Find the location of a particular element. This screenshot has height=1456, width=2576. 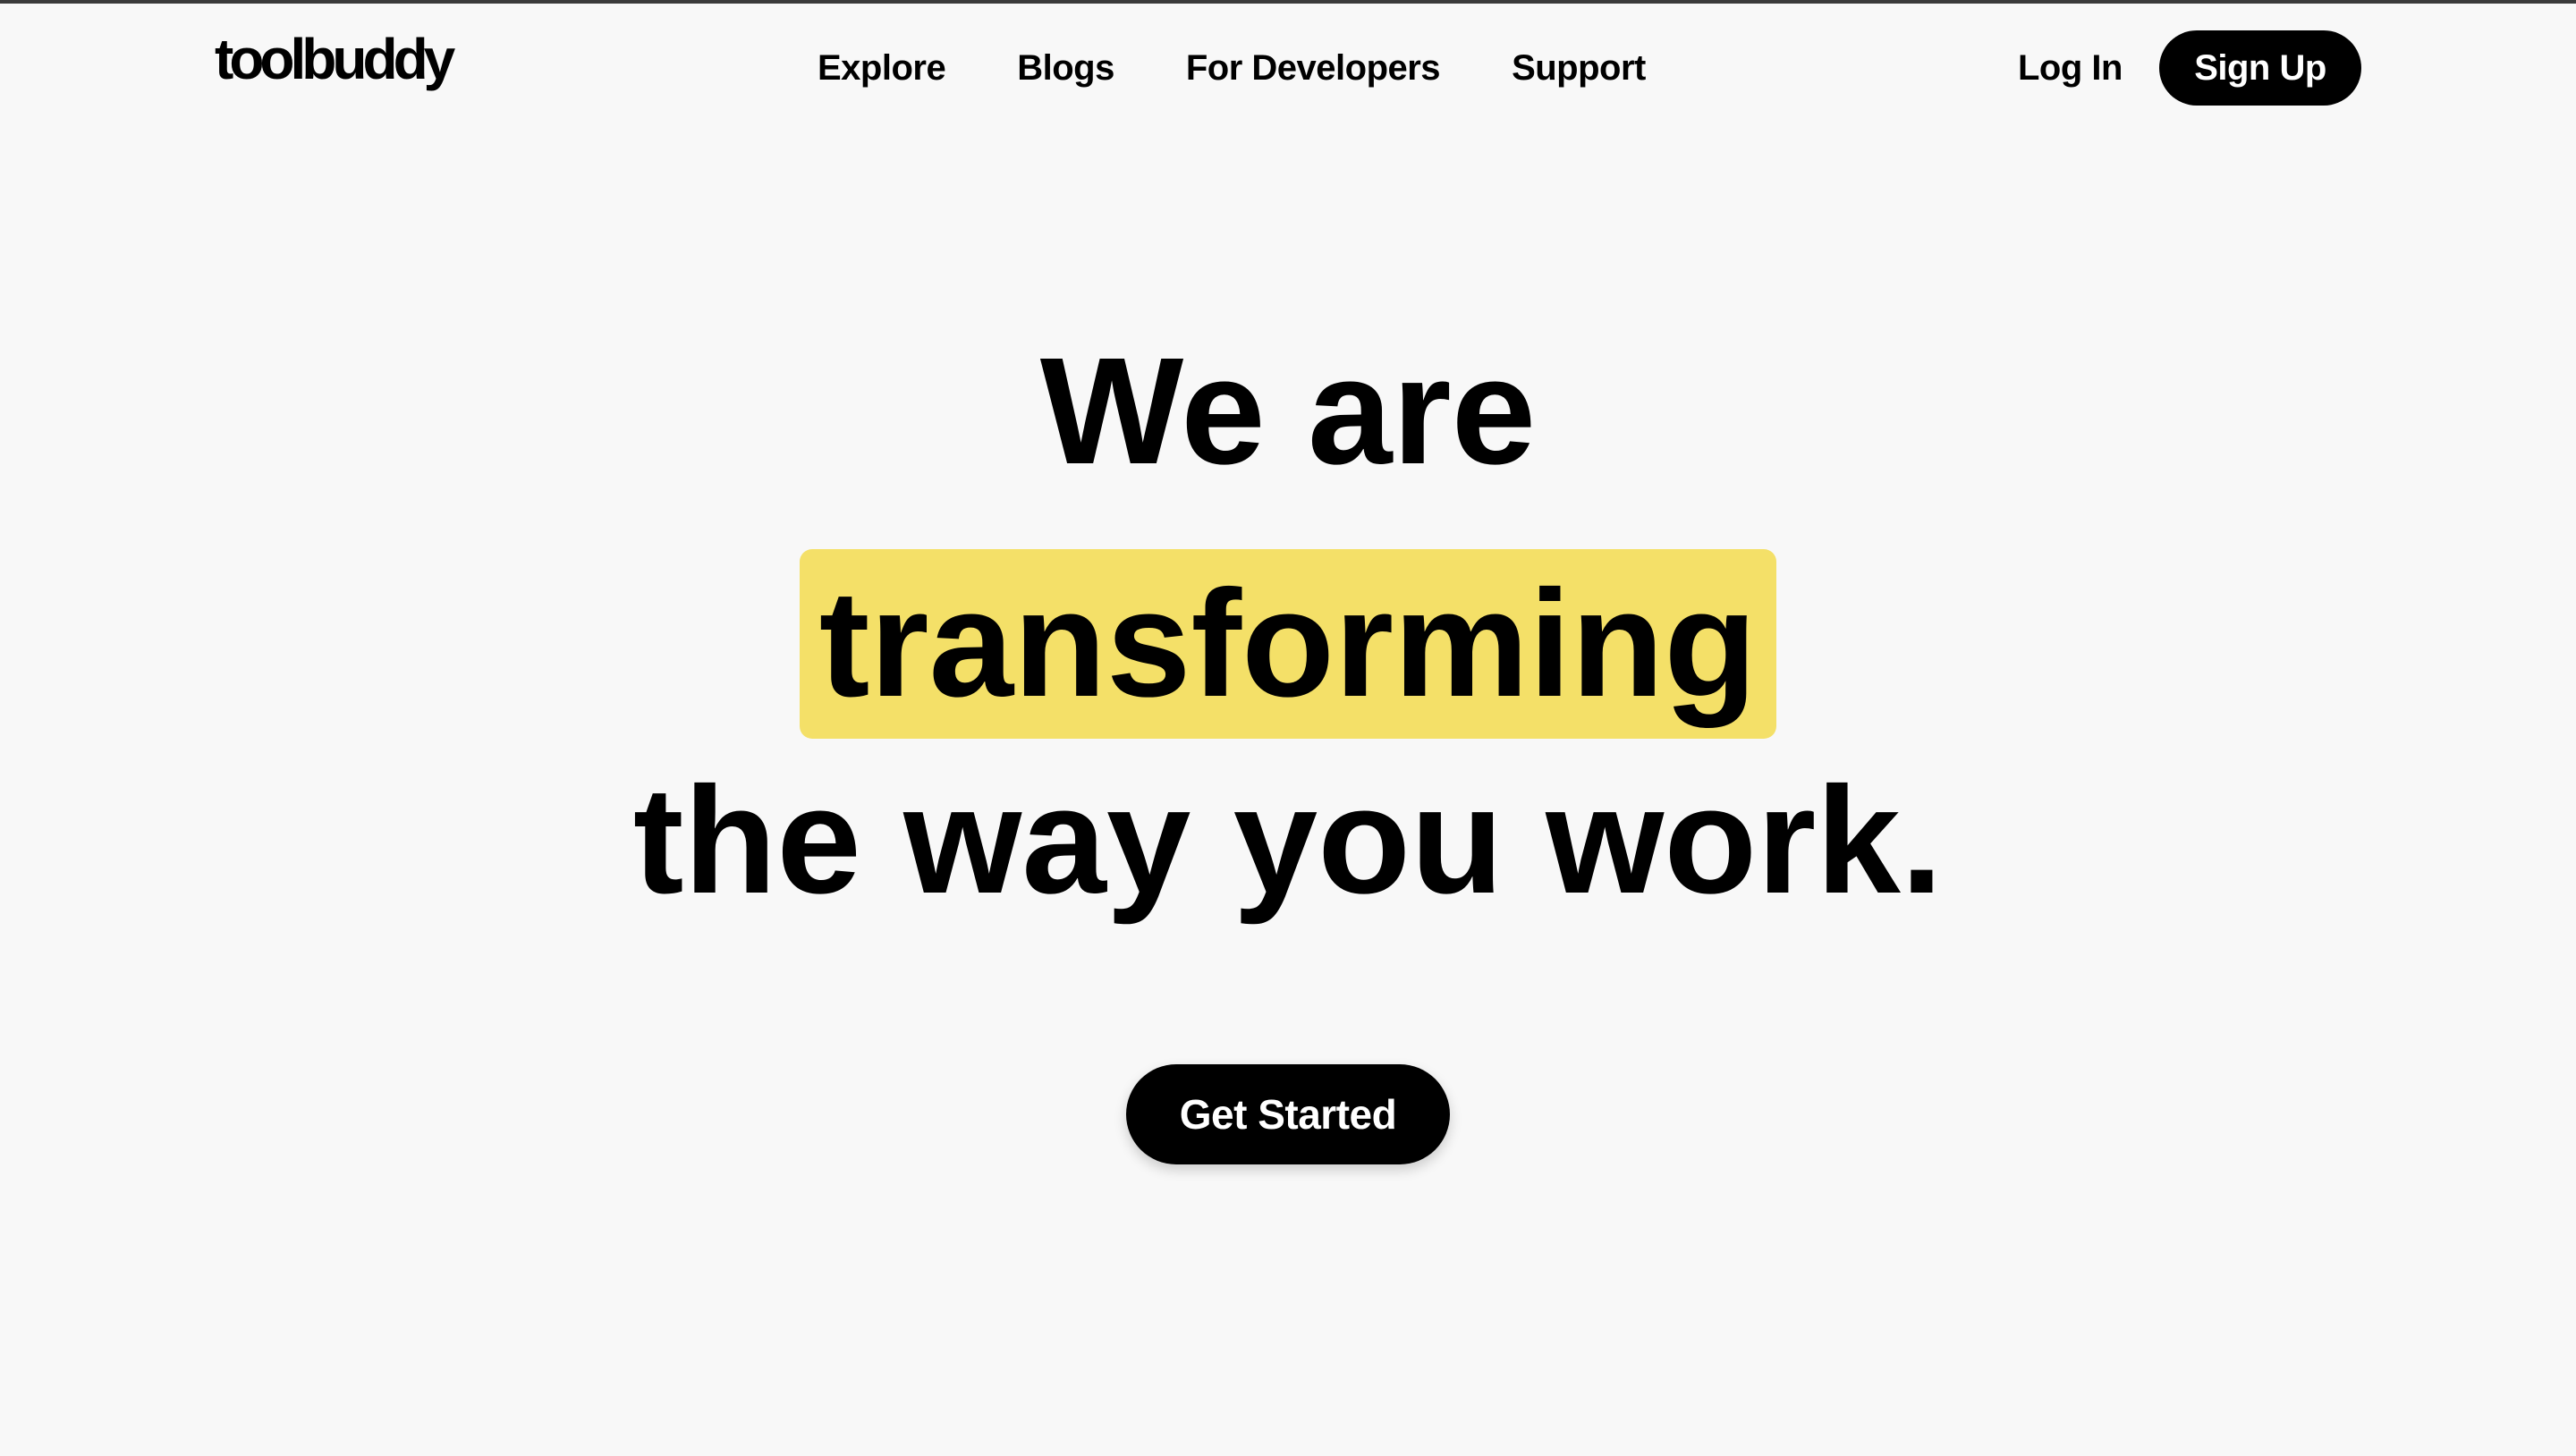

nav-item-for-developers: For Developers is located at coordinates (1313, 68).